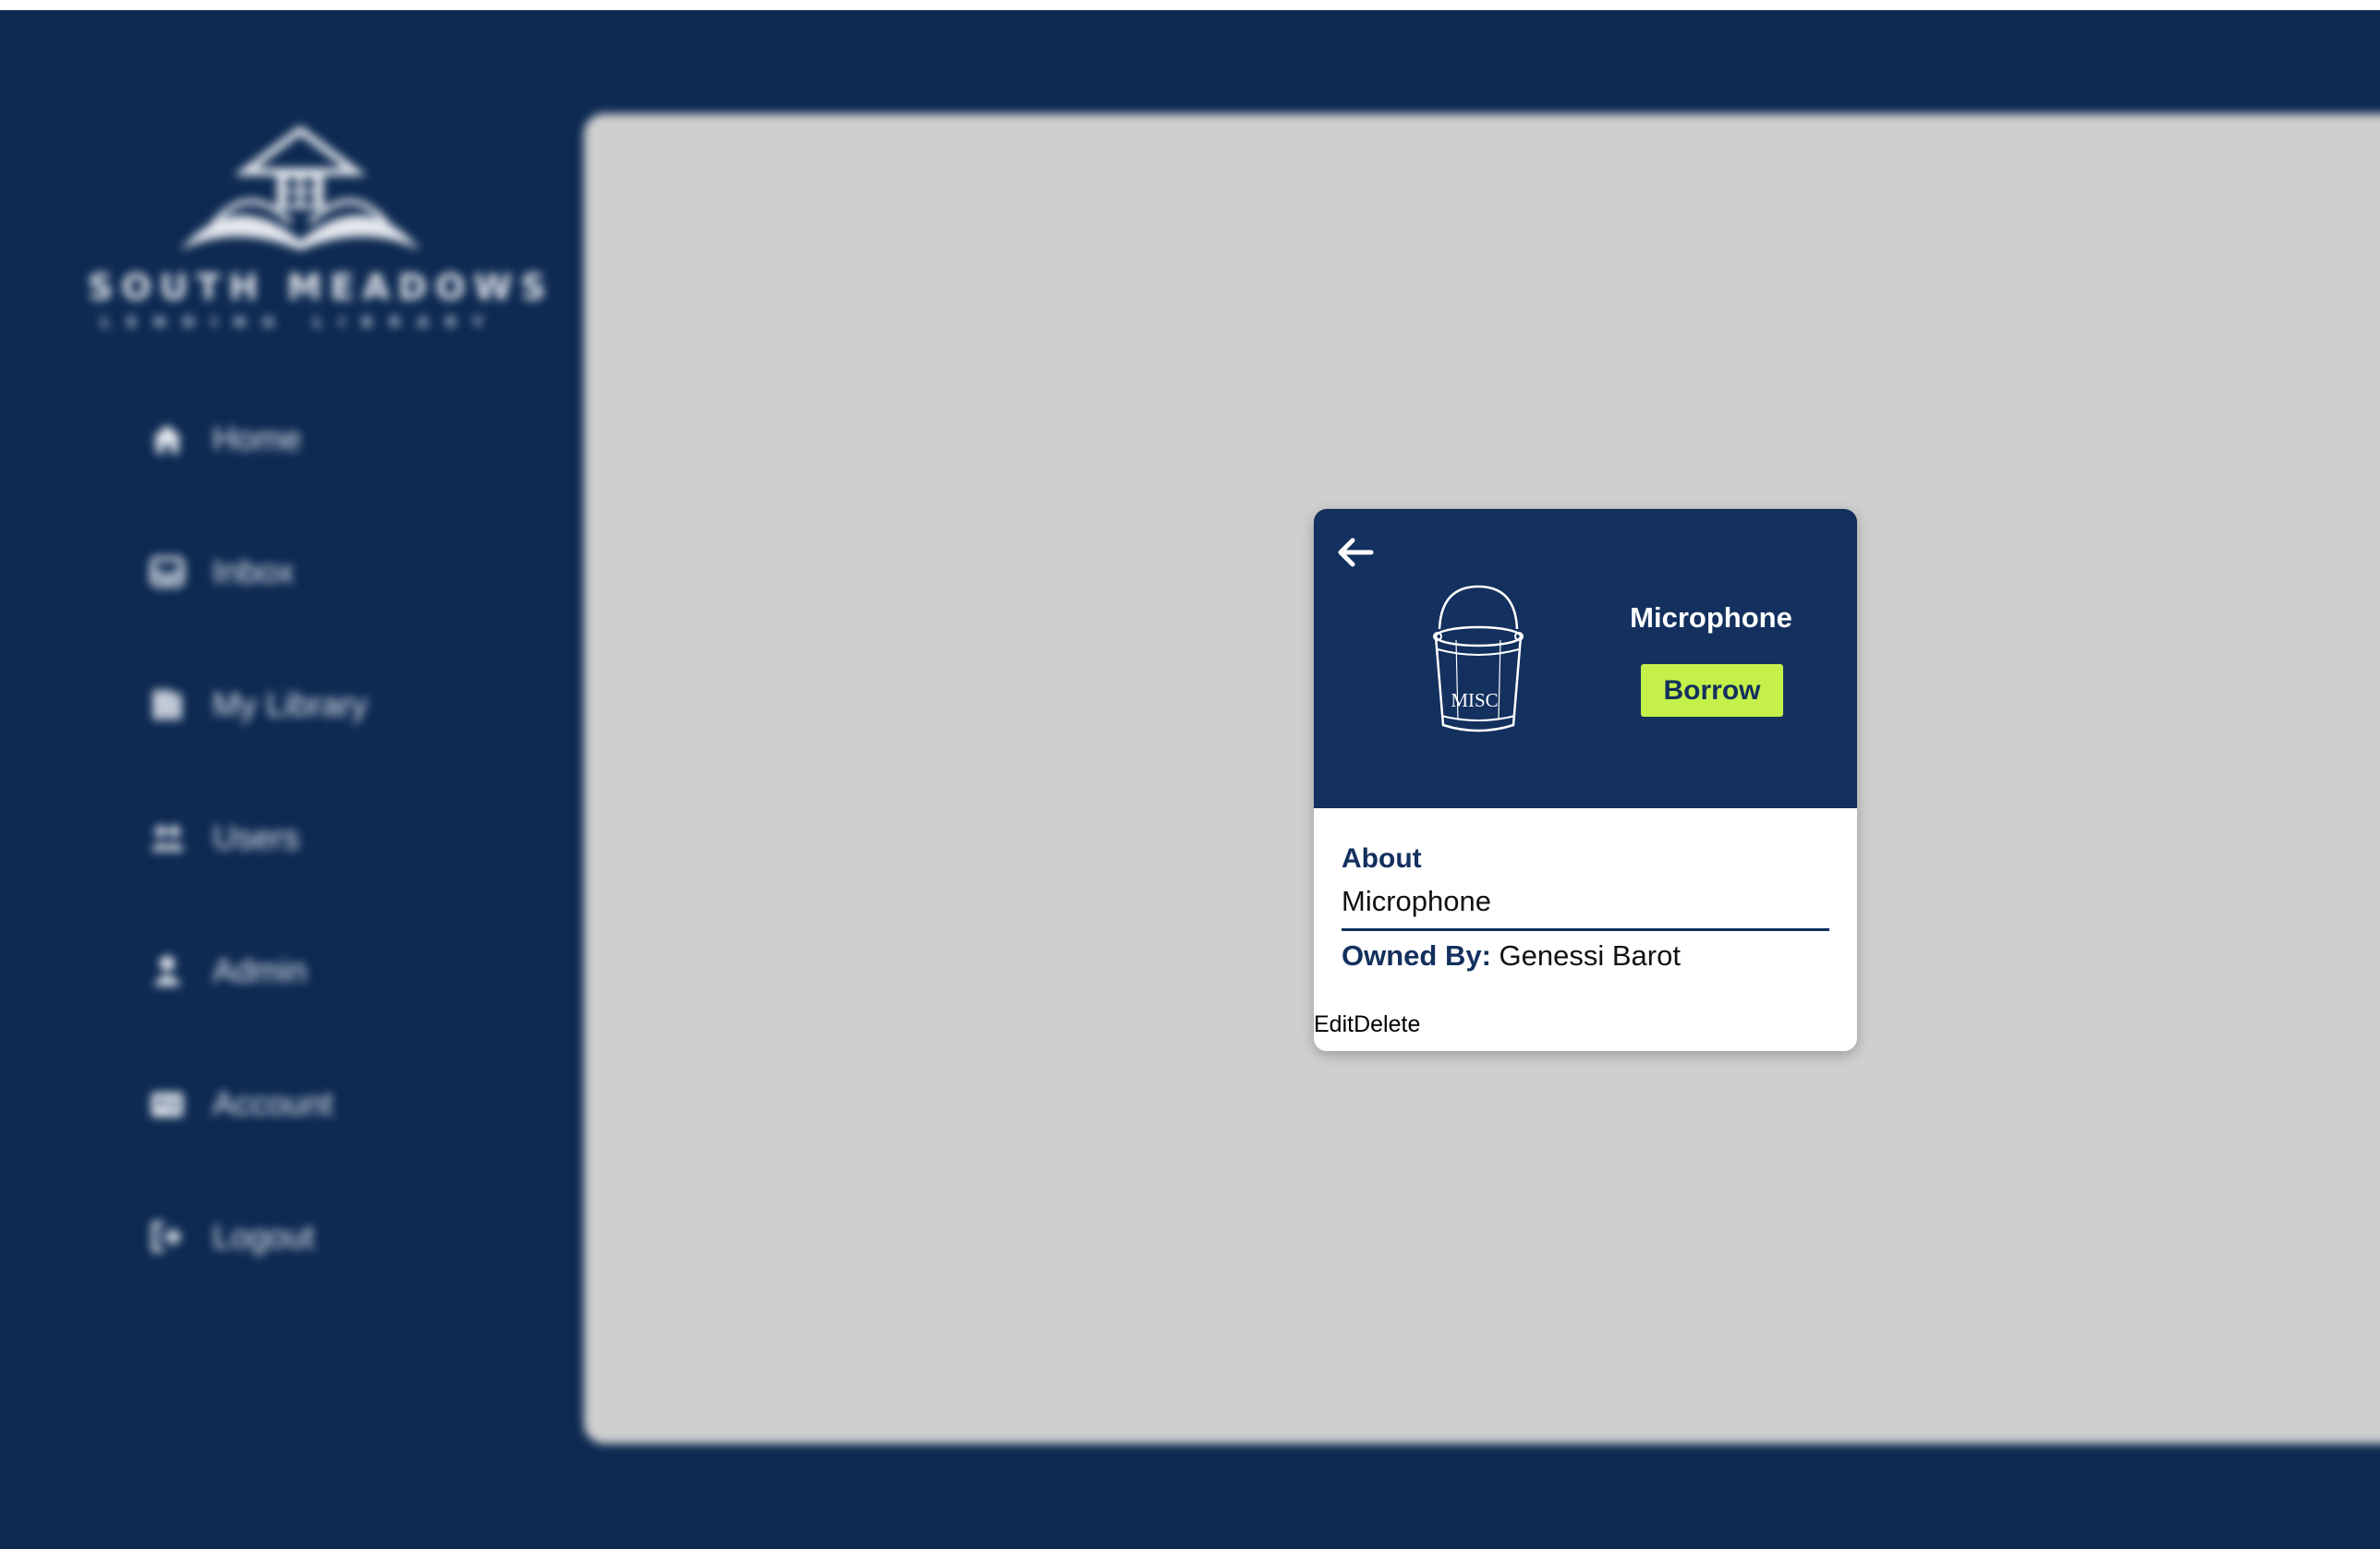 The height and width of the screenshot is (1549, 2380). I want to click on arrow-left-icon, so click(1356, 552).